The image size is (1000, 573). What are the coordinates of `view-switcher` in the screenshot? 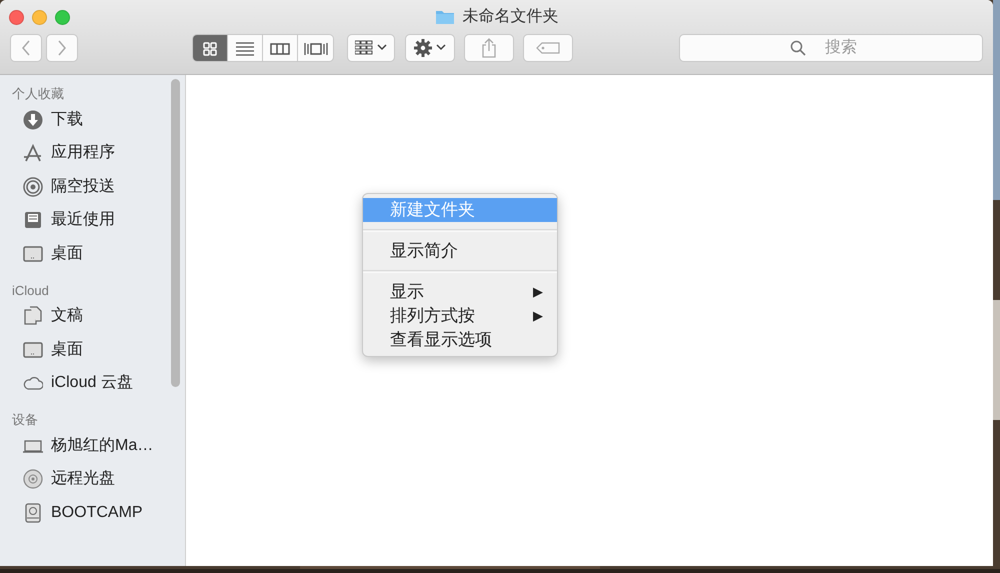 It's located at (263, 48).